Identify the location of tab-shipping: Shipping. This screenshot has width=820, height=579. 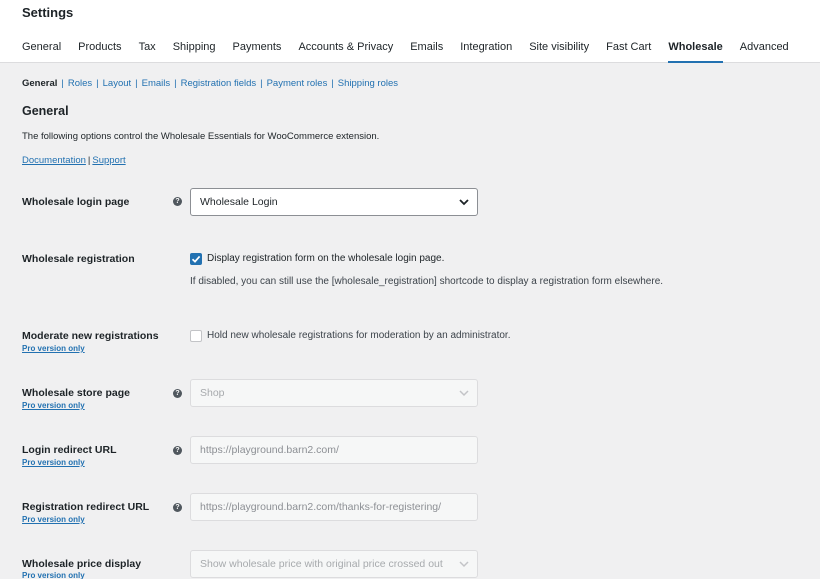
(194, 51).